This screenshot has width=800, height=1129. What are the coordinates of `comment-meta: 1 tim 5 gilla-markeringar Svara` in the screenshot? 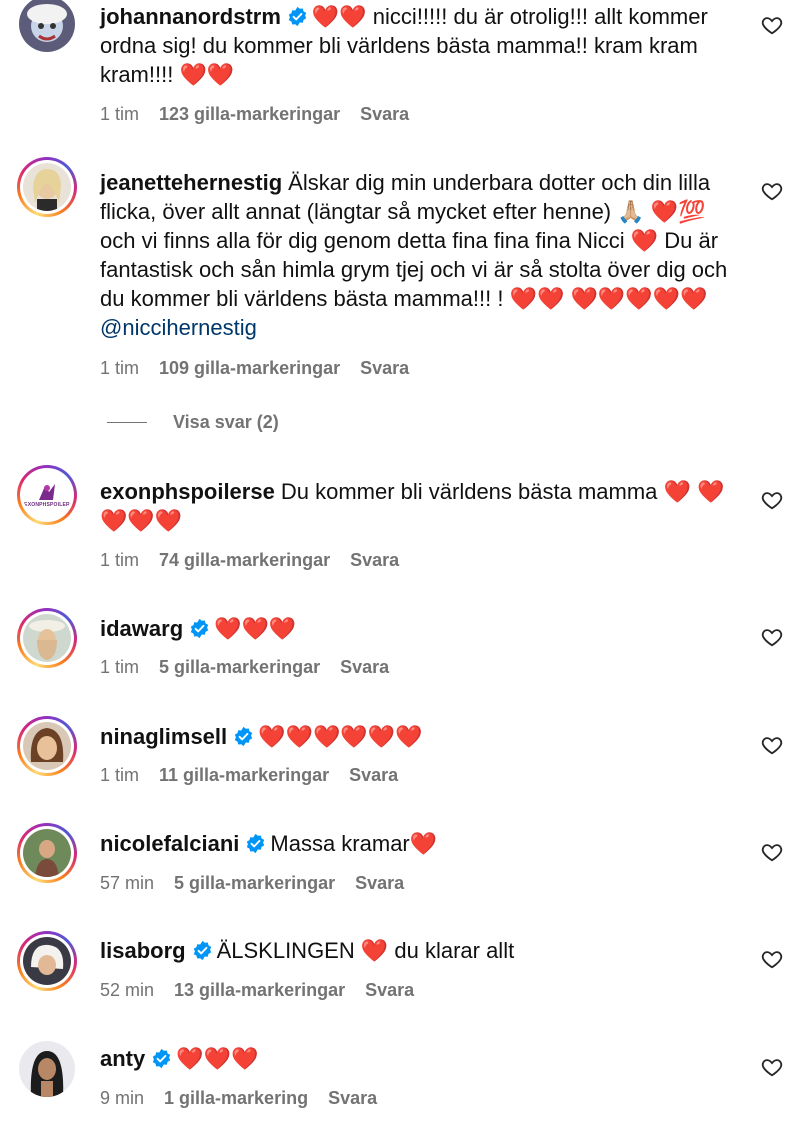 It's located at (244, 667).